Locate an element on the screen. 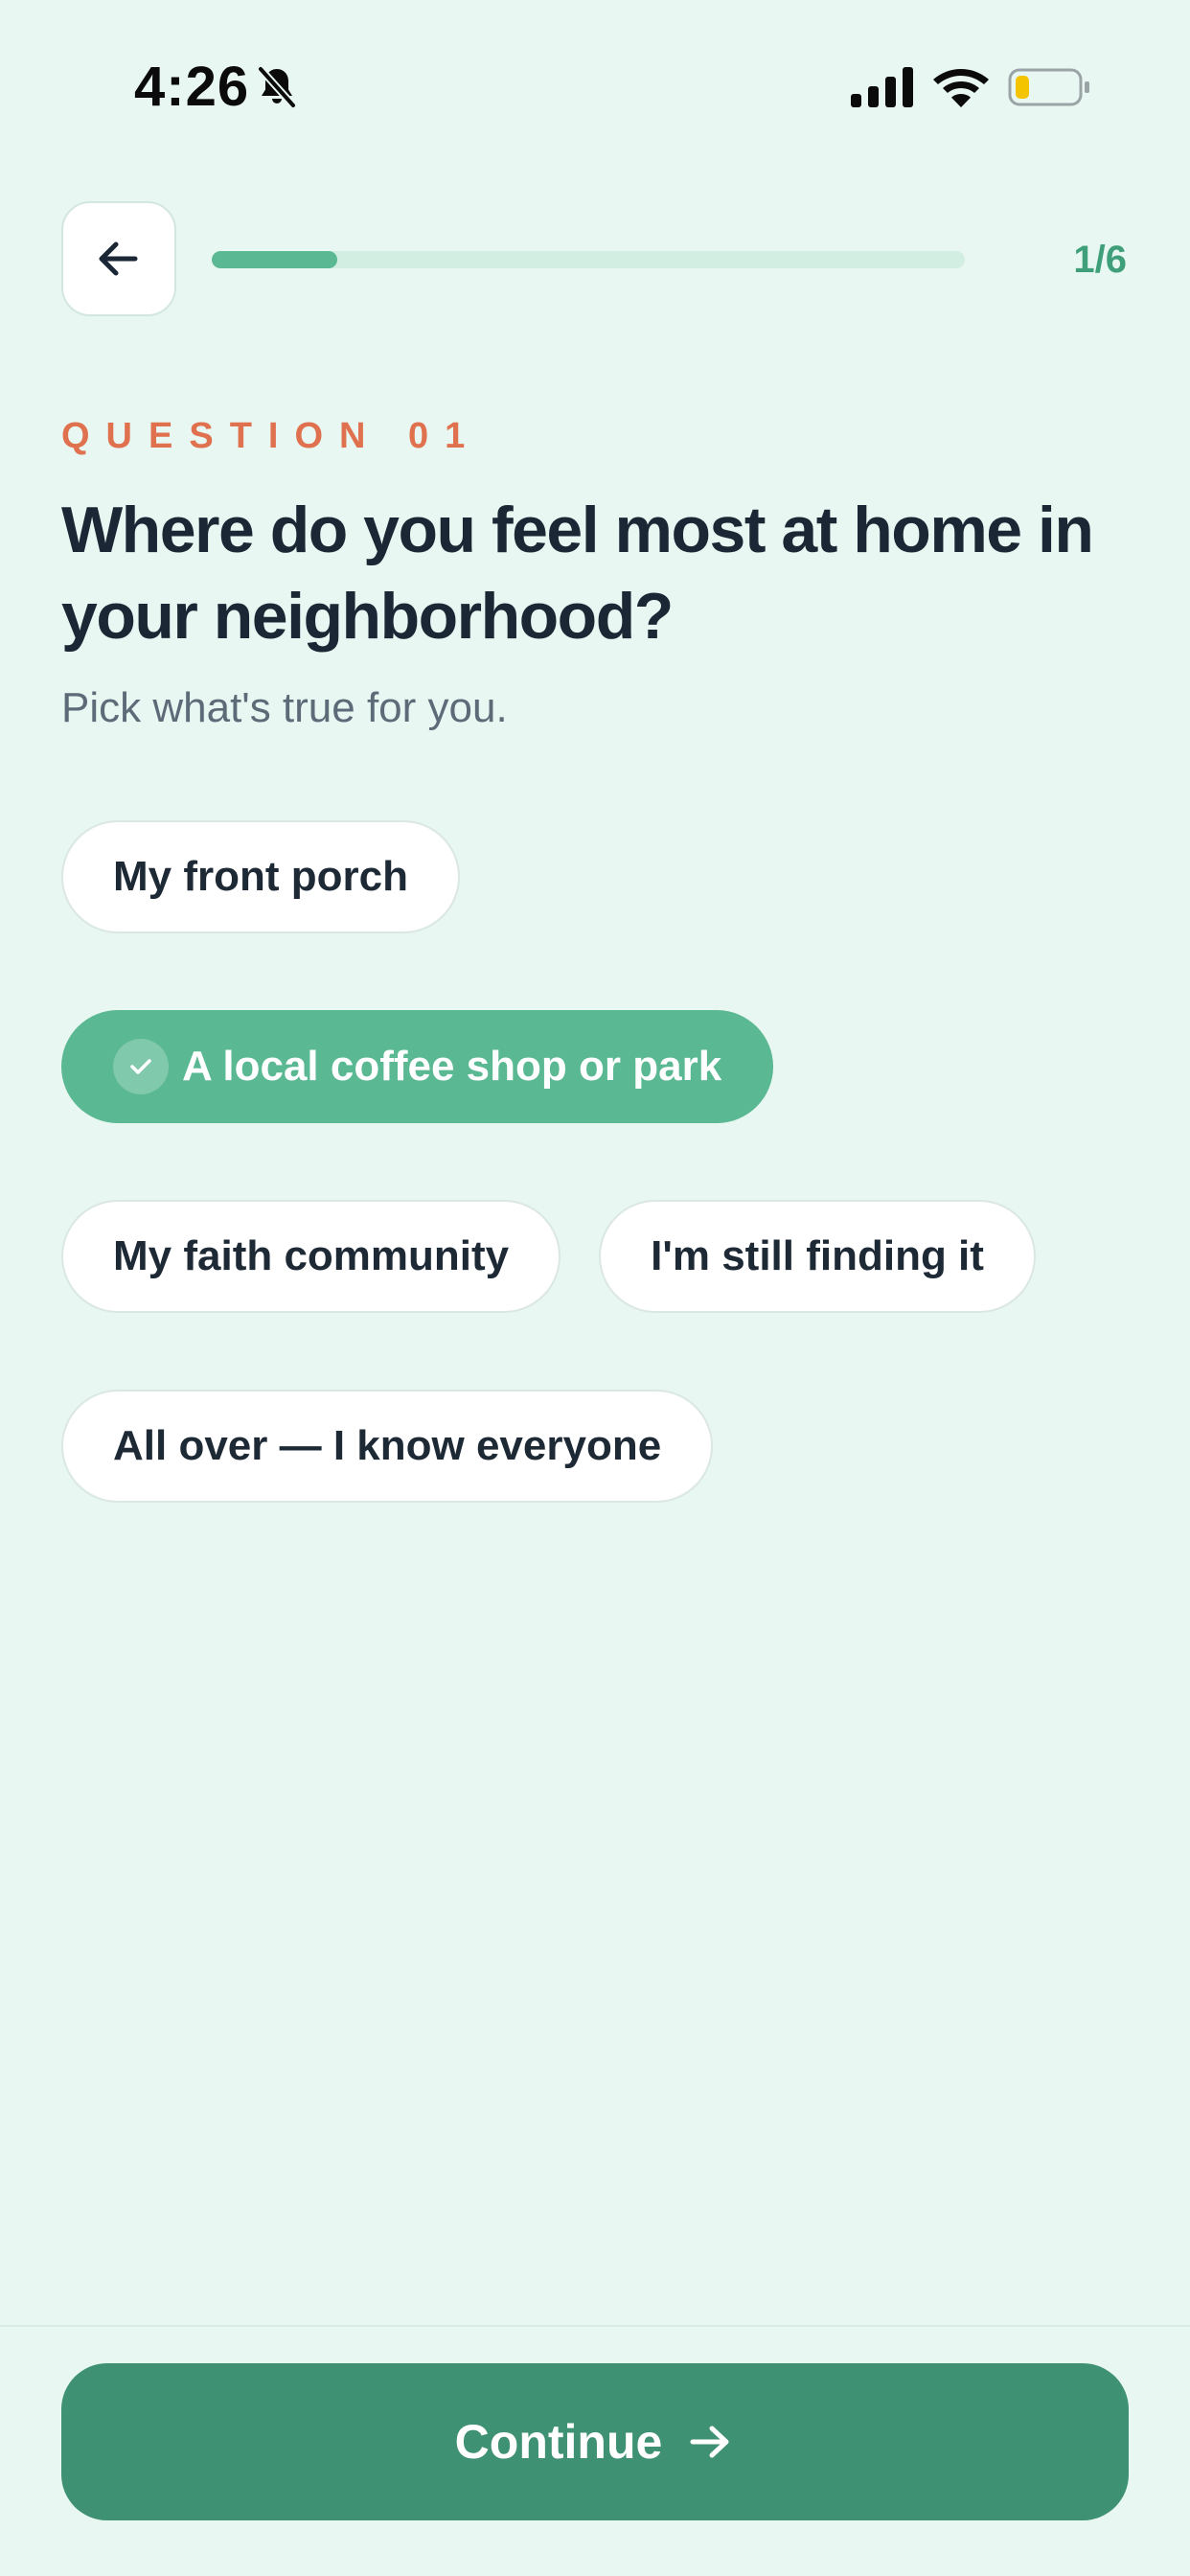  battery-icon is located at coordinates (1048, 87).